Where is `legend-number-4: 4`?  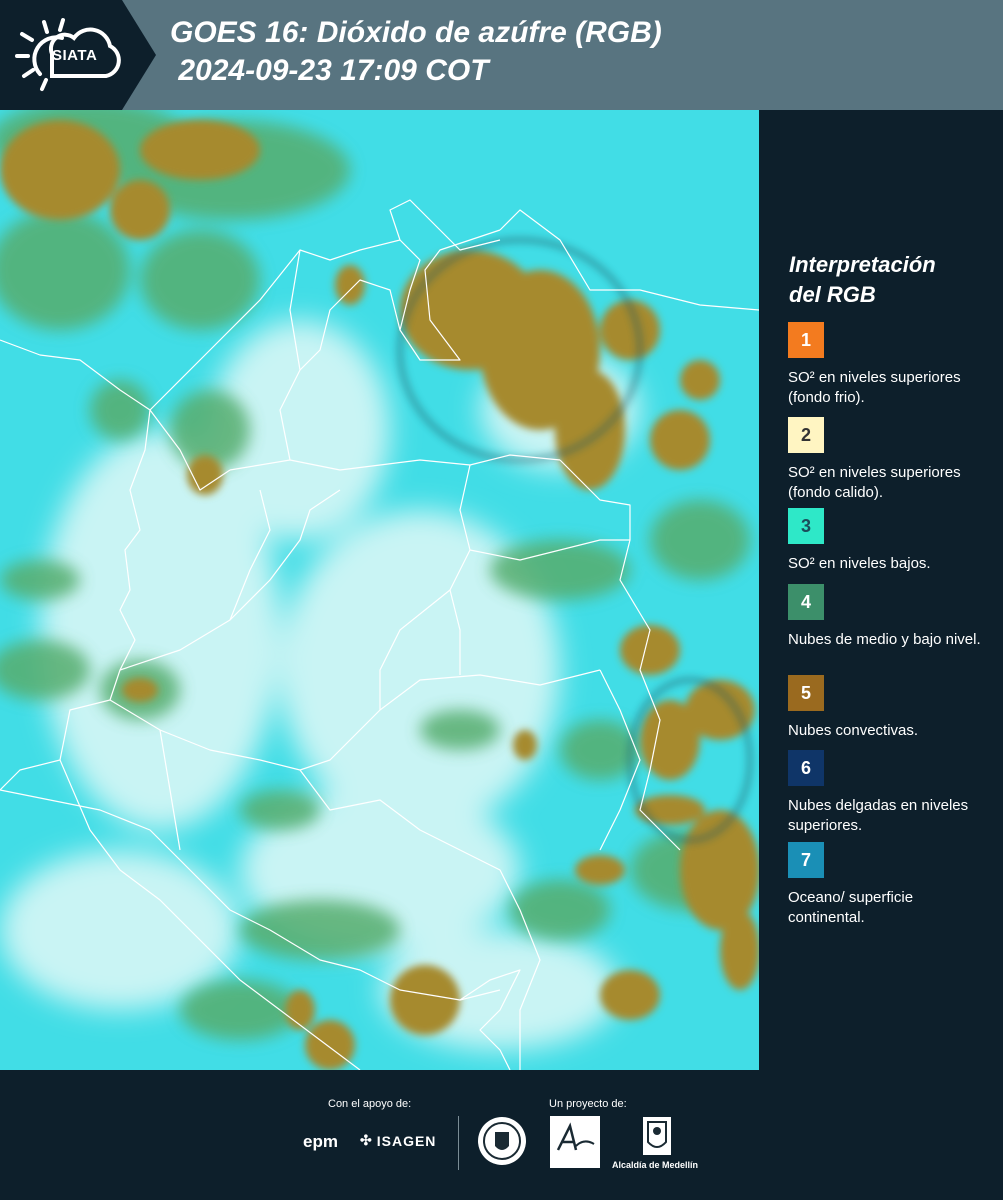
legend-number-4: 4 is located at coordinates (805, 601).